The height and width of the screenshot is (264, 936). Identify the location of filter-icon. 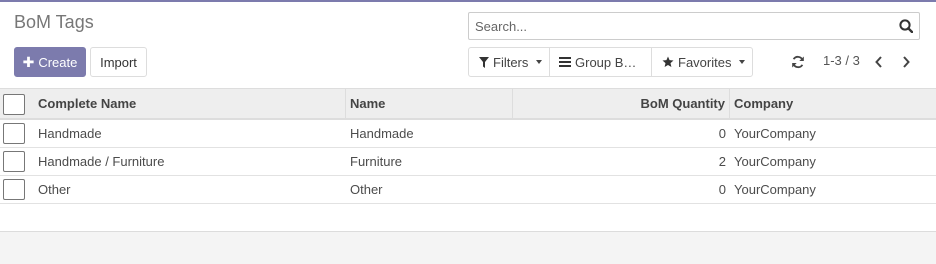
(484, 62).